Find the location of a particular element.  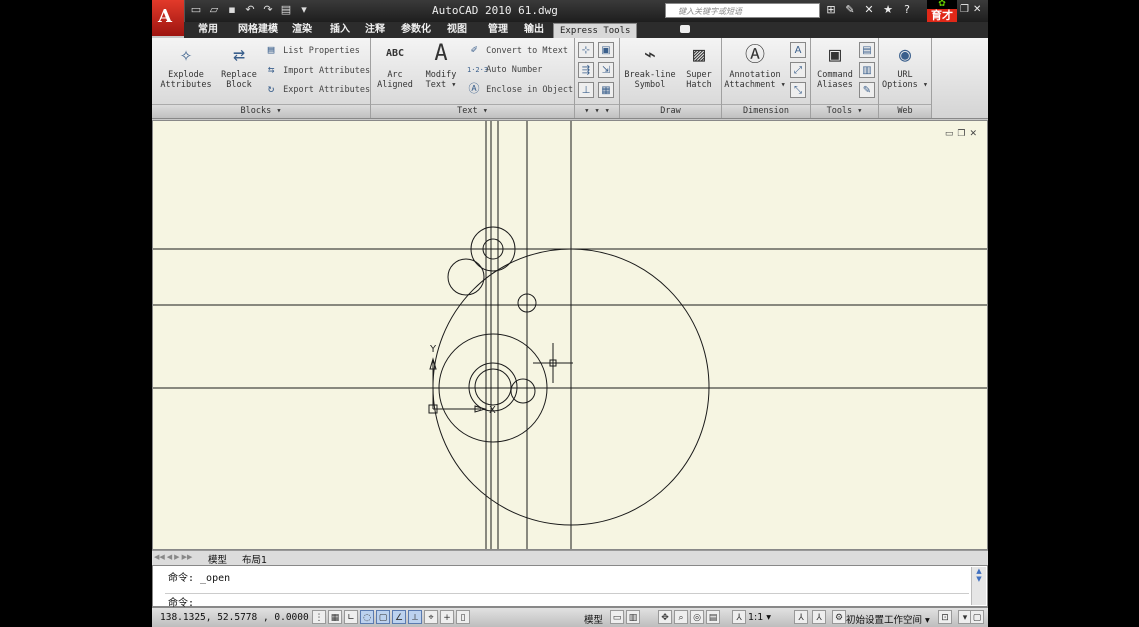

new-file-icon: ▭ is located at coordinates (196, 10).